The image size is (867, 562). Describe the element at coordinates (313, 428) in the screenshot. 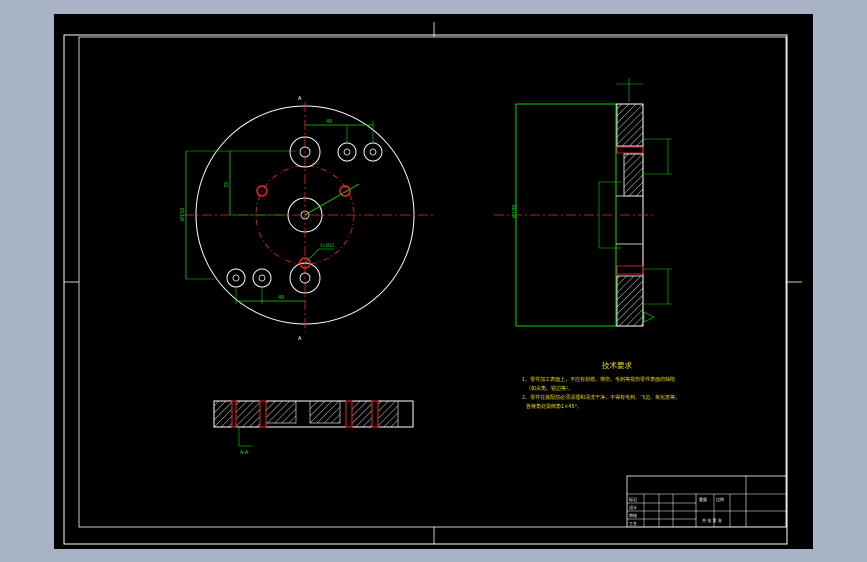

I see `bottom-section-view: A-A` at that location.